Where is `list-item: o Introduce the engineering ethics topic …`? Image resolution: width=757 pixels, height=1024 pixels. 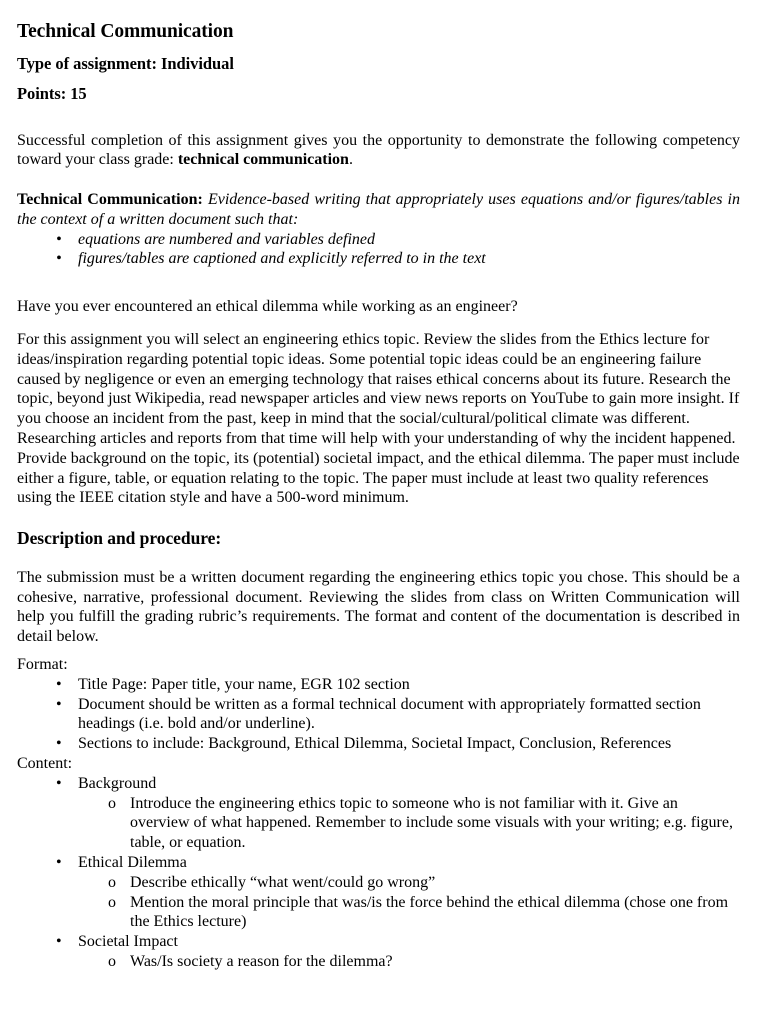 list-item: o Introduce the engineering ethics topic … is located at coordinates (409, 823).